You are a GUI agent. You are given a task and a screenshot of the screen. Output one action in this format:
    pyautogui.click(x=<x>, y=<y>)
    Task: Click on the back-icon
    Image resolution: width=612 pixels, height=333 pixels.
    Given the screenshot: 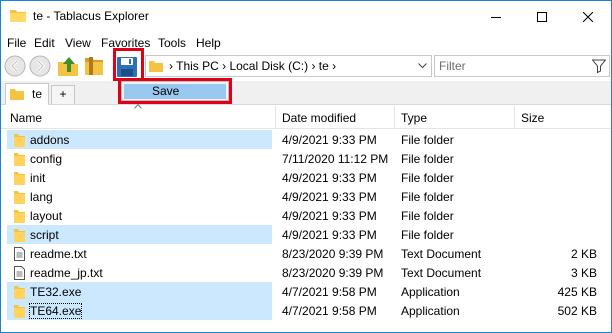 What is the action you would take?
    pyautogui.click(x=15, y=66)
    